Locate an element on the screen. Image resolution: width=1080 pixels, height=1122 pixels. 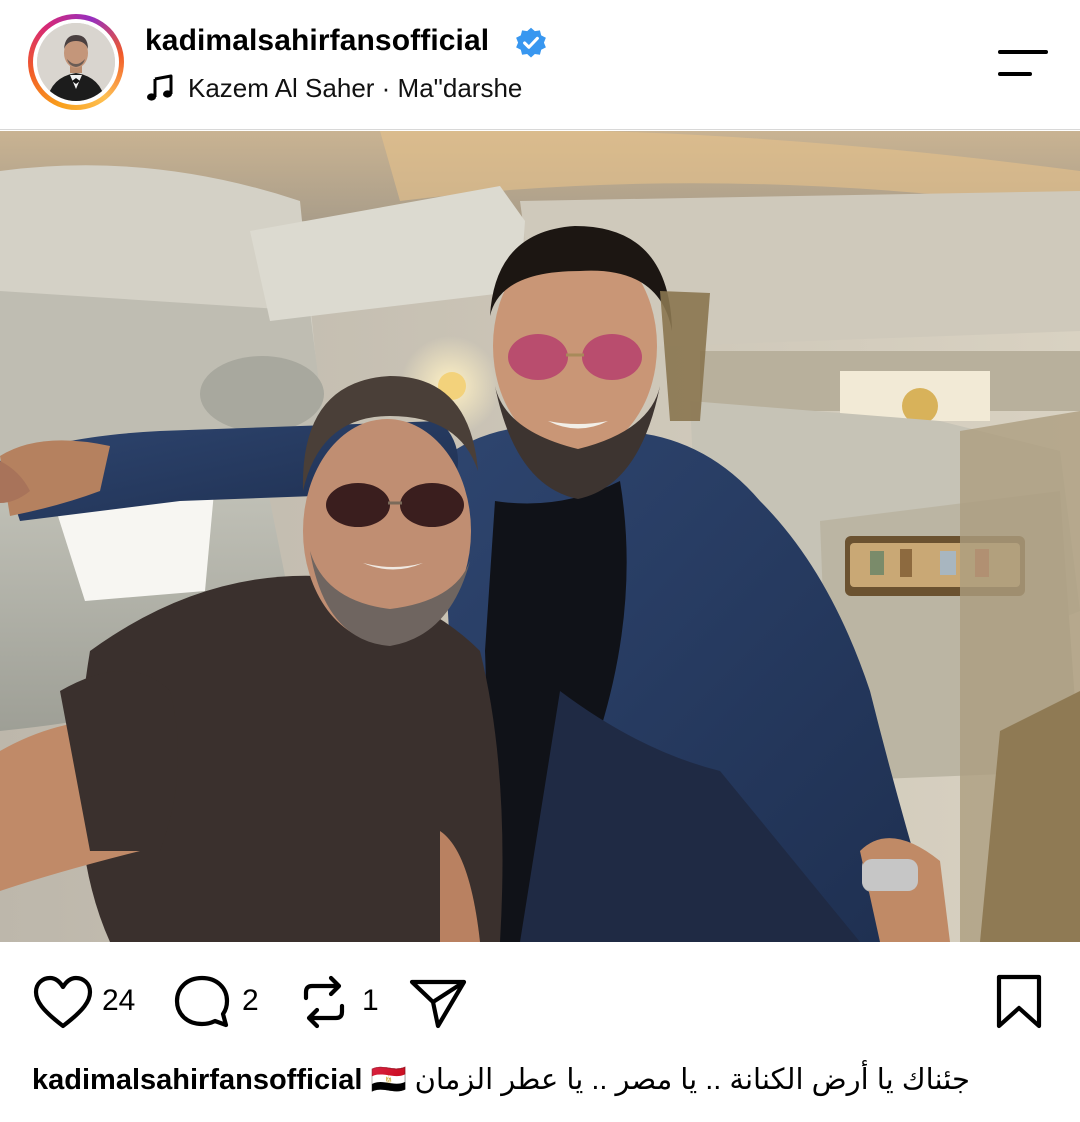
menu-icon is located at coordinates (1023, 64).